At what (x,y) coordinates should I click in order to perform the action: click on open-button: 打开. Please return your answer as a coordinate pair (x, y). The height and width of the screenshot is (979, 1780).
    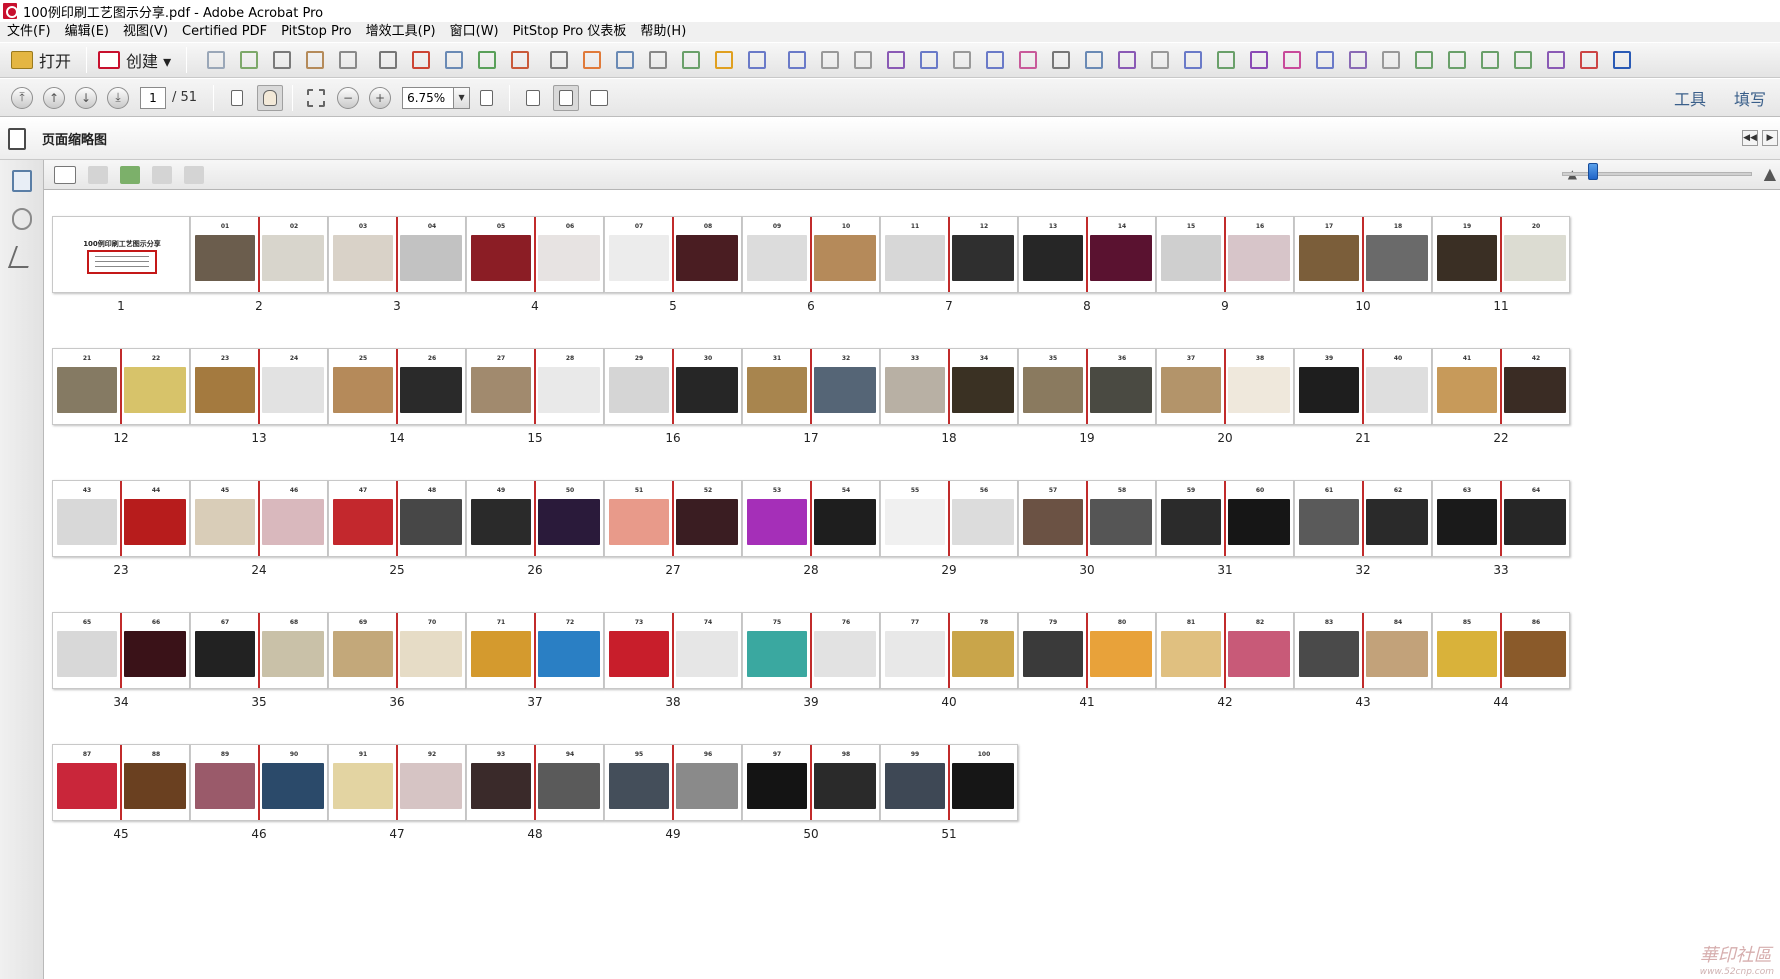
    Looking at the image, I should click on (43, 60).